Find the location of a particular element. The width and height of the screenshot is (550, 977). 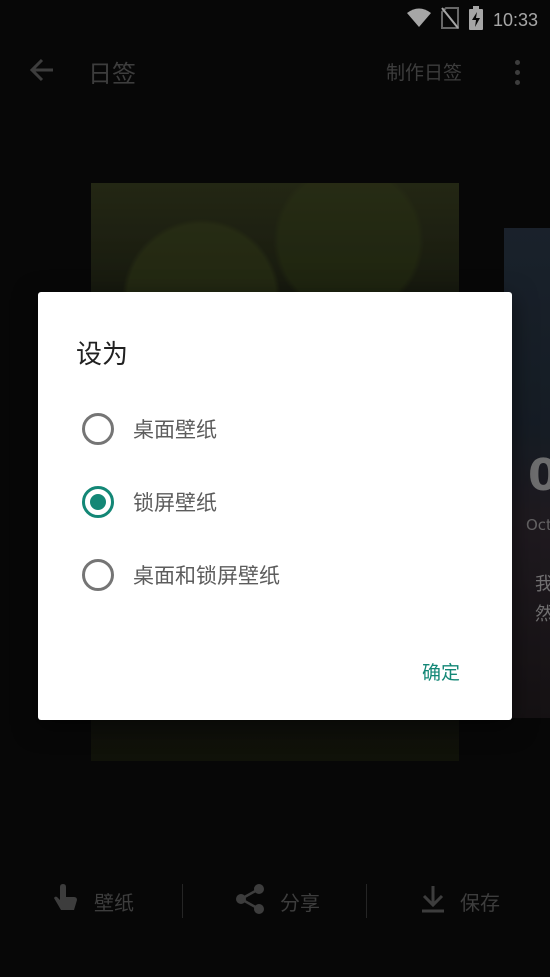

confirm-button: 确定 is located at coordinates (441, 671).